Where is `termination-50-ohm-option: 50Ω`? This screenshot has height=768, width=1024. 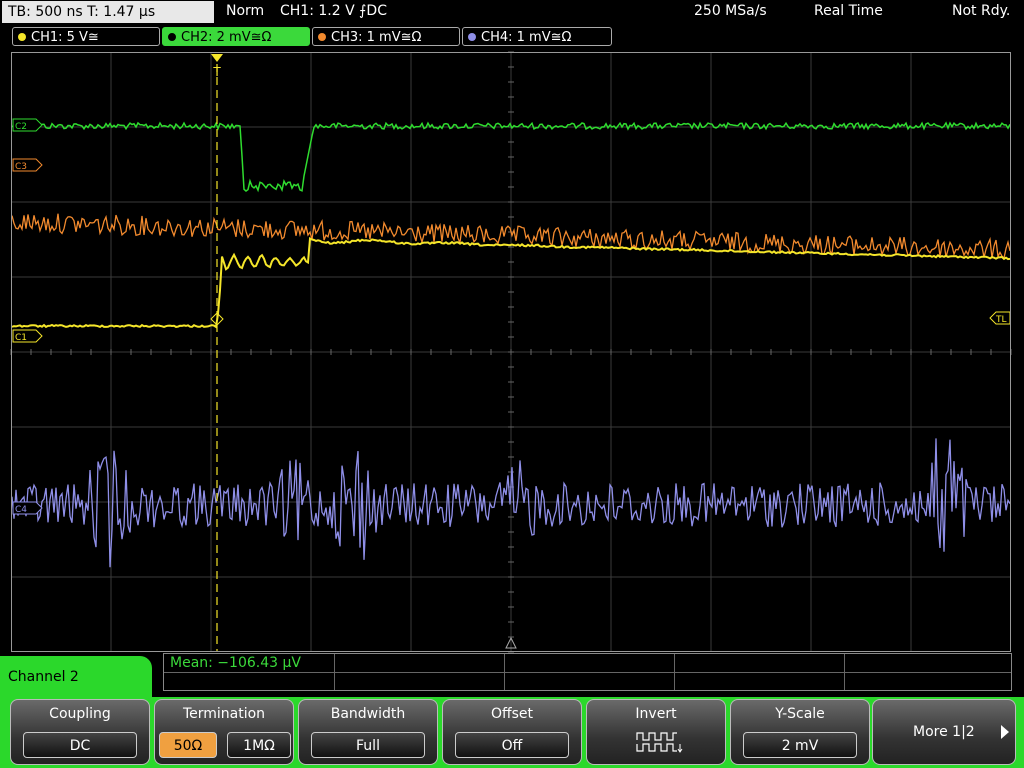
termination-50-ohm-option: 50Ω is located at coordinates (188, 745).